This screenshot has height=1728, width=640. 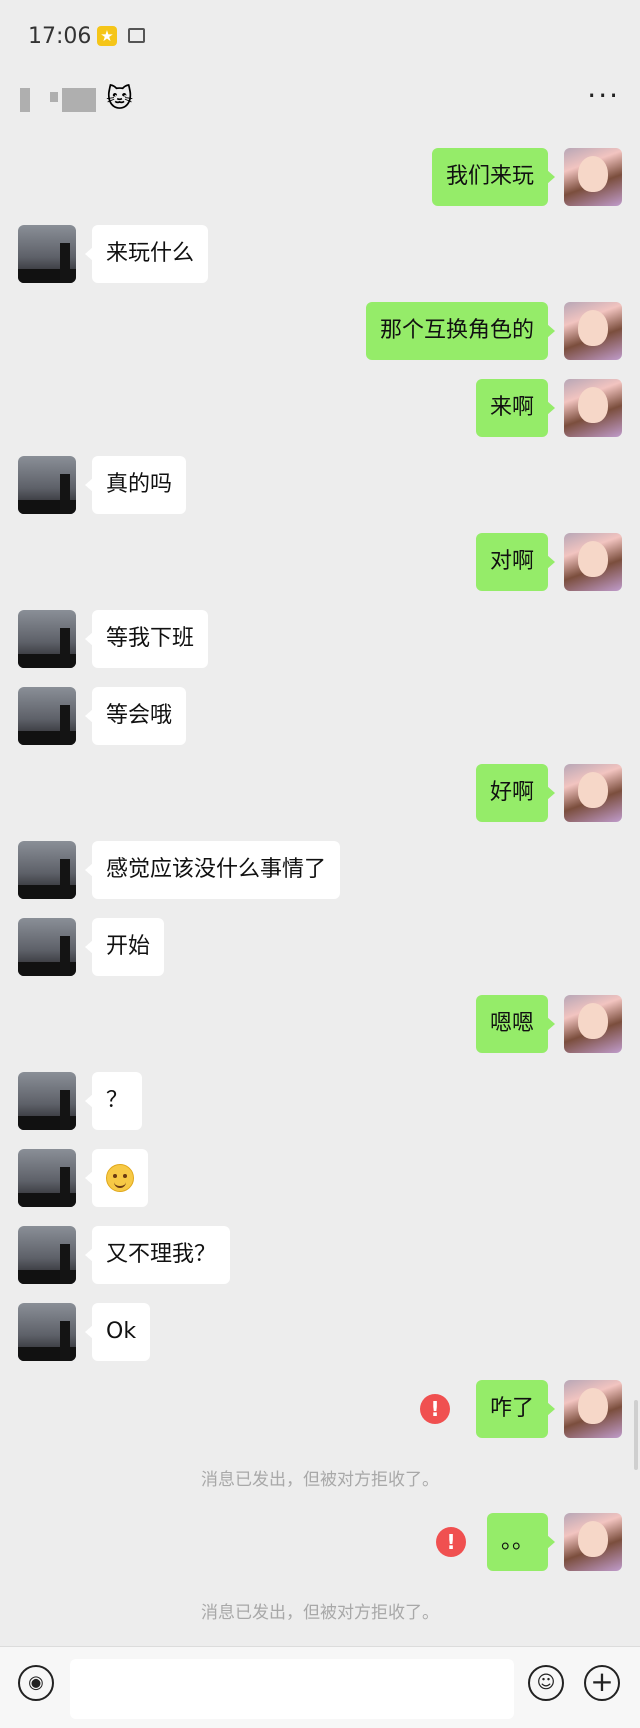 I want to click on status-time: 17:06, so click(x=60, y=36).